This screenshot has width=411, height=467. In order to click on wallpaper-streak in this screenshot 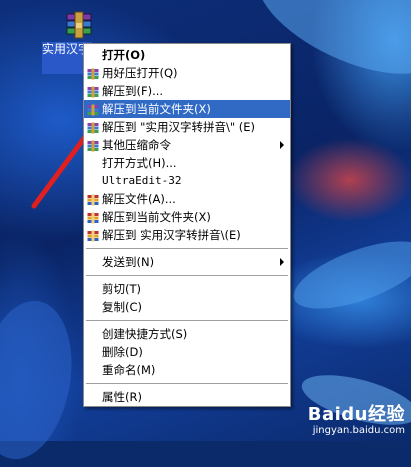, I will do `click(348, 275)`.